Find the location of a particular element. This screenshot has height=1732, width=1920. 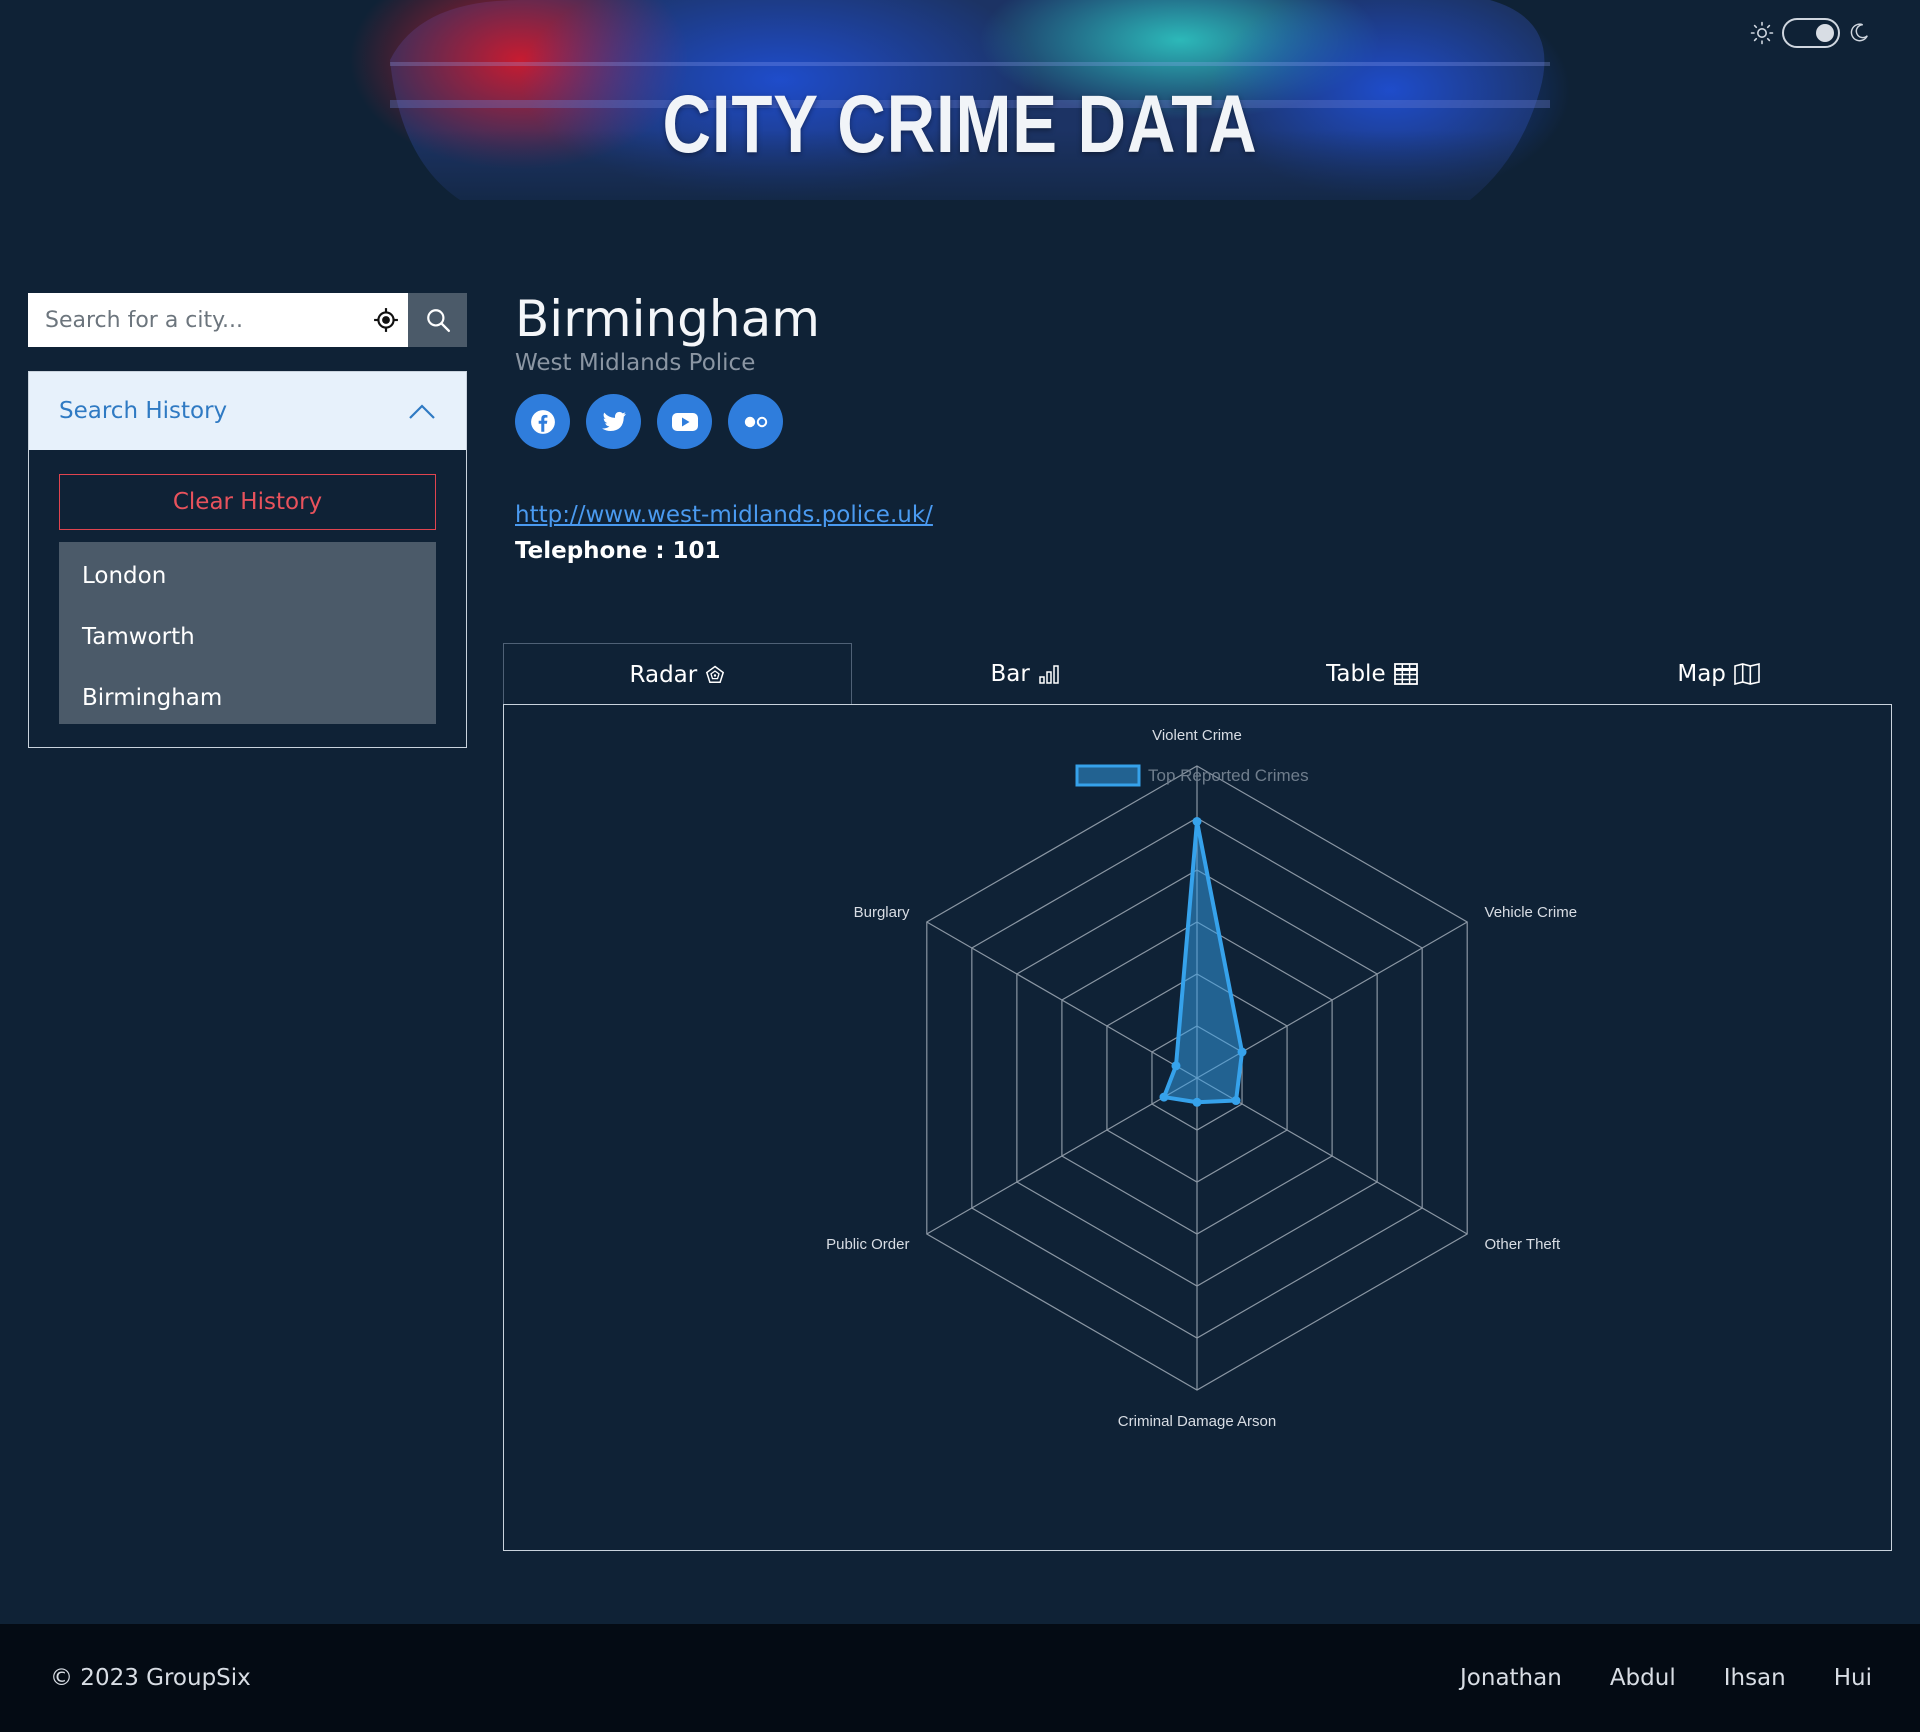

radar-category-label: Other Theft is located at coordinates (1523, 1244).